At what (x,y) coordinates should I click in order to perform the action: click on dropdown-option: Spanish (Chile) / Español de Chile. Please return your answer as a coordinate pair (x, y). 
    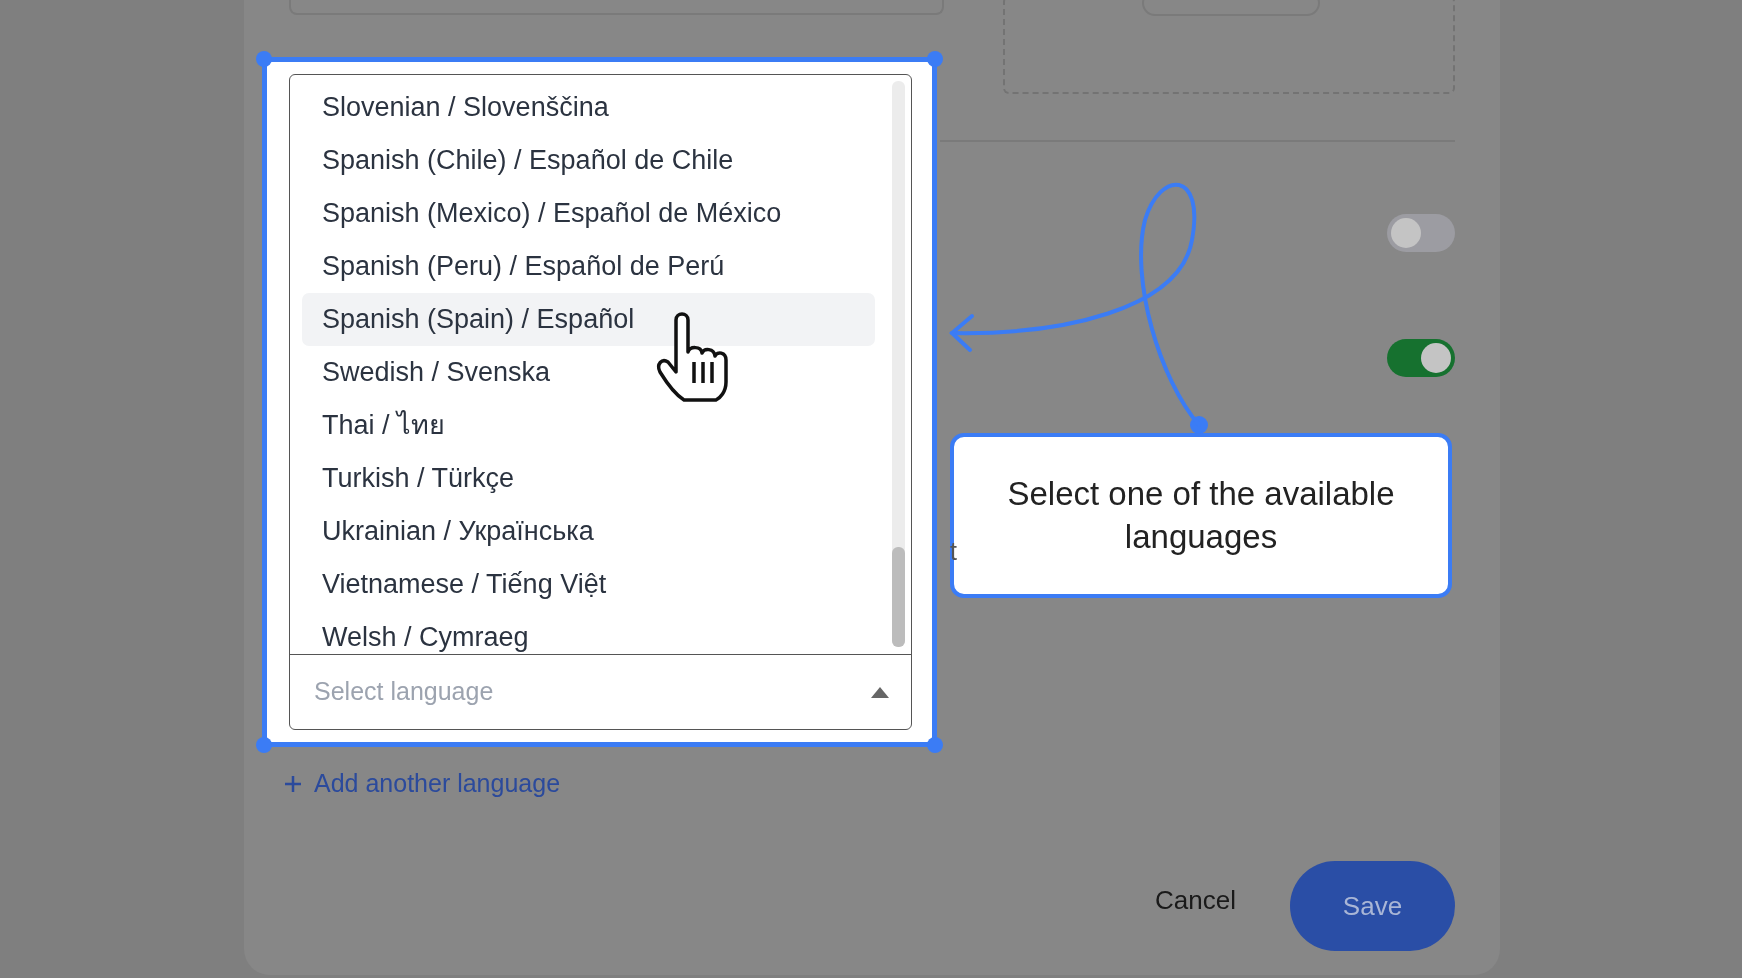
    Looking at the image, I should click on (588, 160).